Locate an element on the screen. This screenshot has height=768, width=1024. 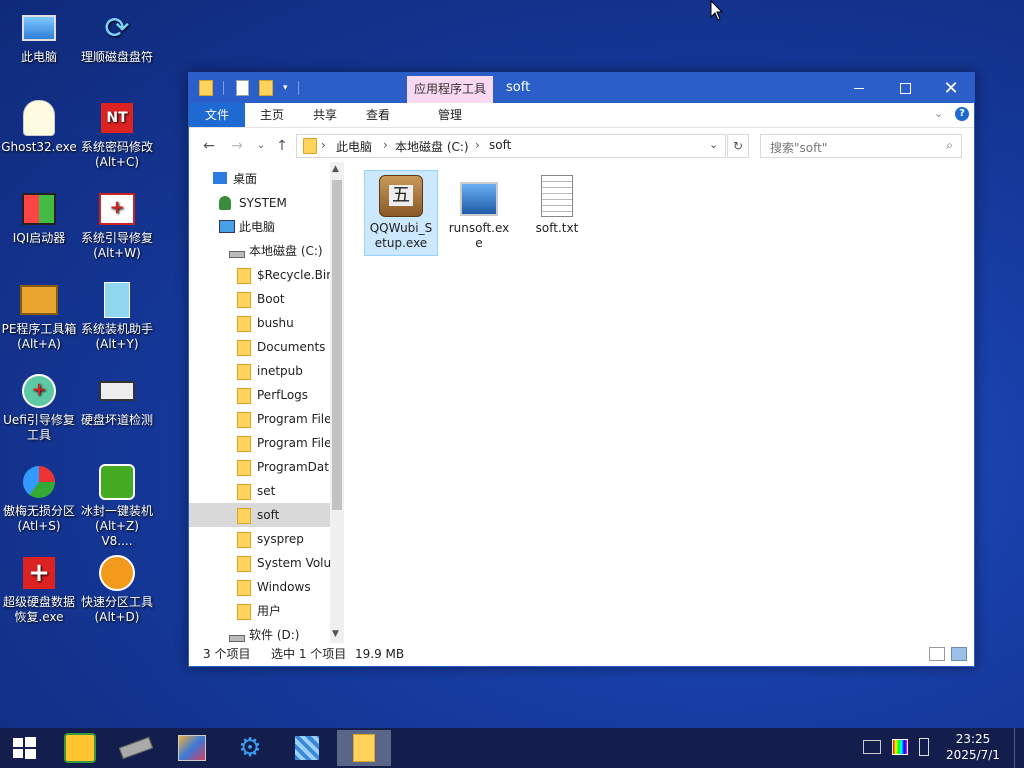
nav-tree-item: $Recycle.Bin is located at coordinates (259, 275).